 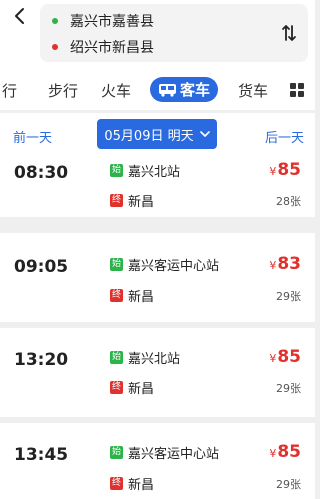 I want to click on tab-coach-label: 客车, so click(x=194, y=90).